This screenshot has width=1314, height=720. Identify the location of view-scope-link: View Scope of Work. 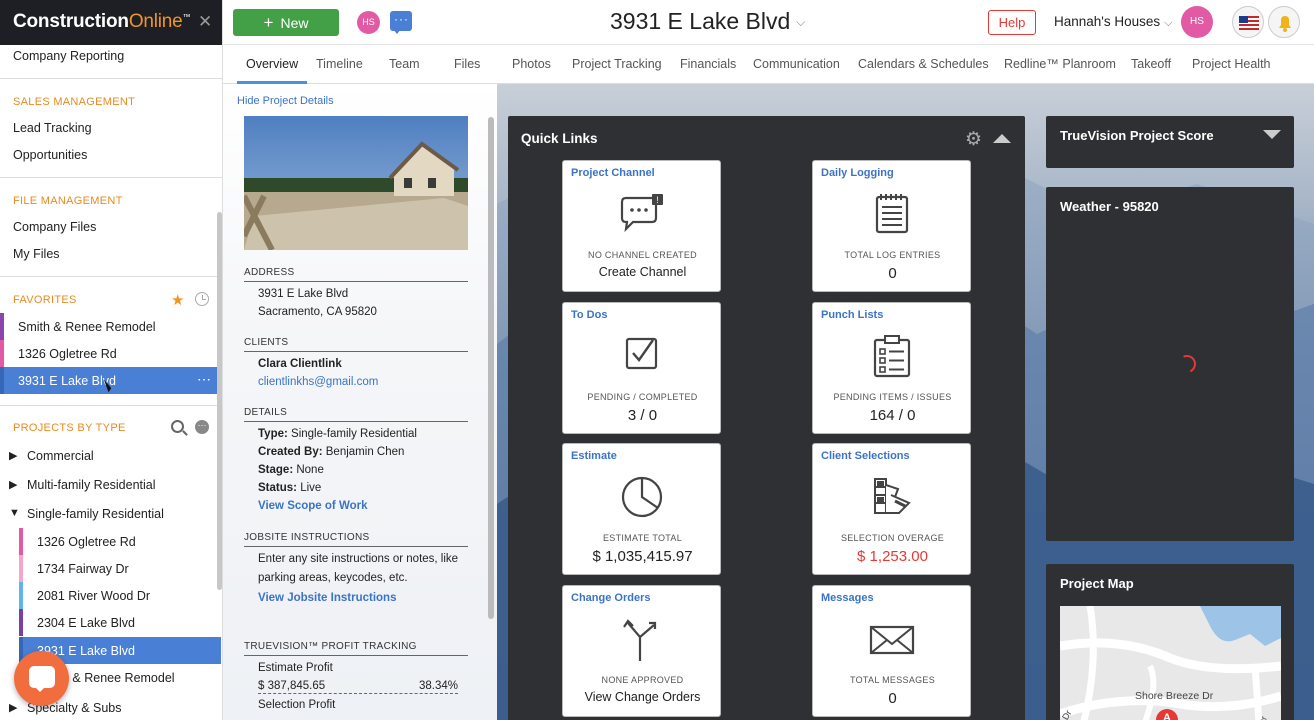
(313, 506).